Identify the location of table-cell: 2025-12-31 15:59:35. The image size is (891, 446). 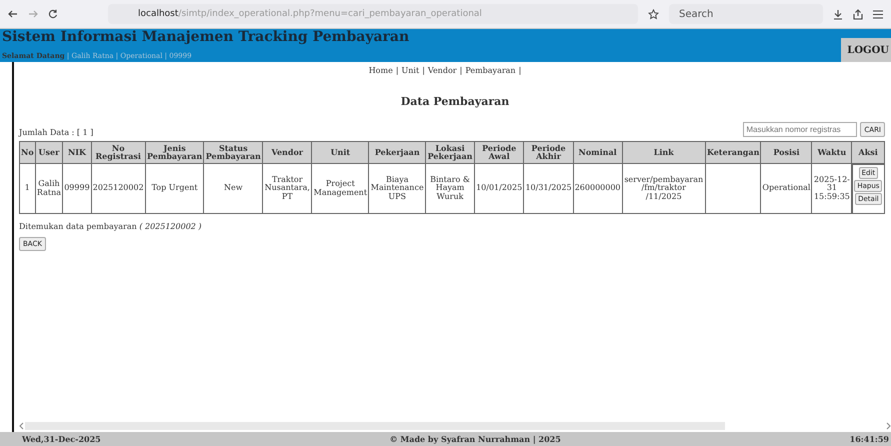
(832, 187).